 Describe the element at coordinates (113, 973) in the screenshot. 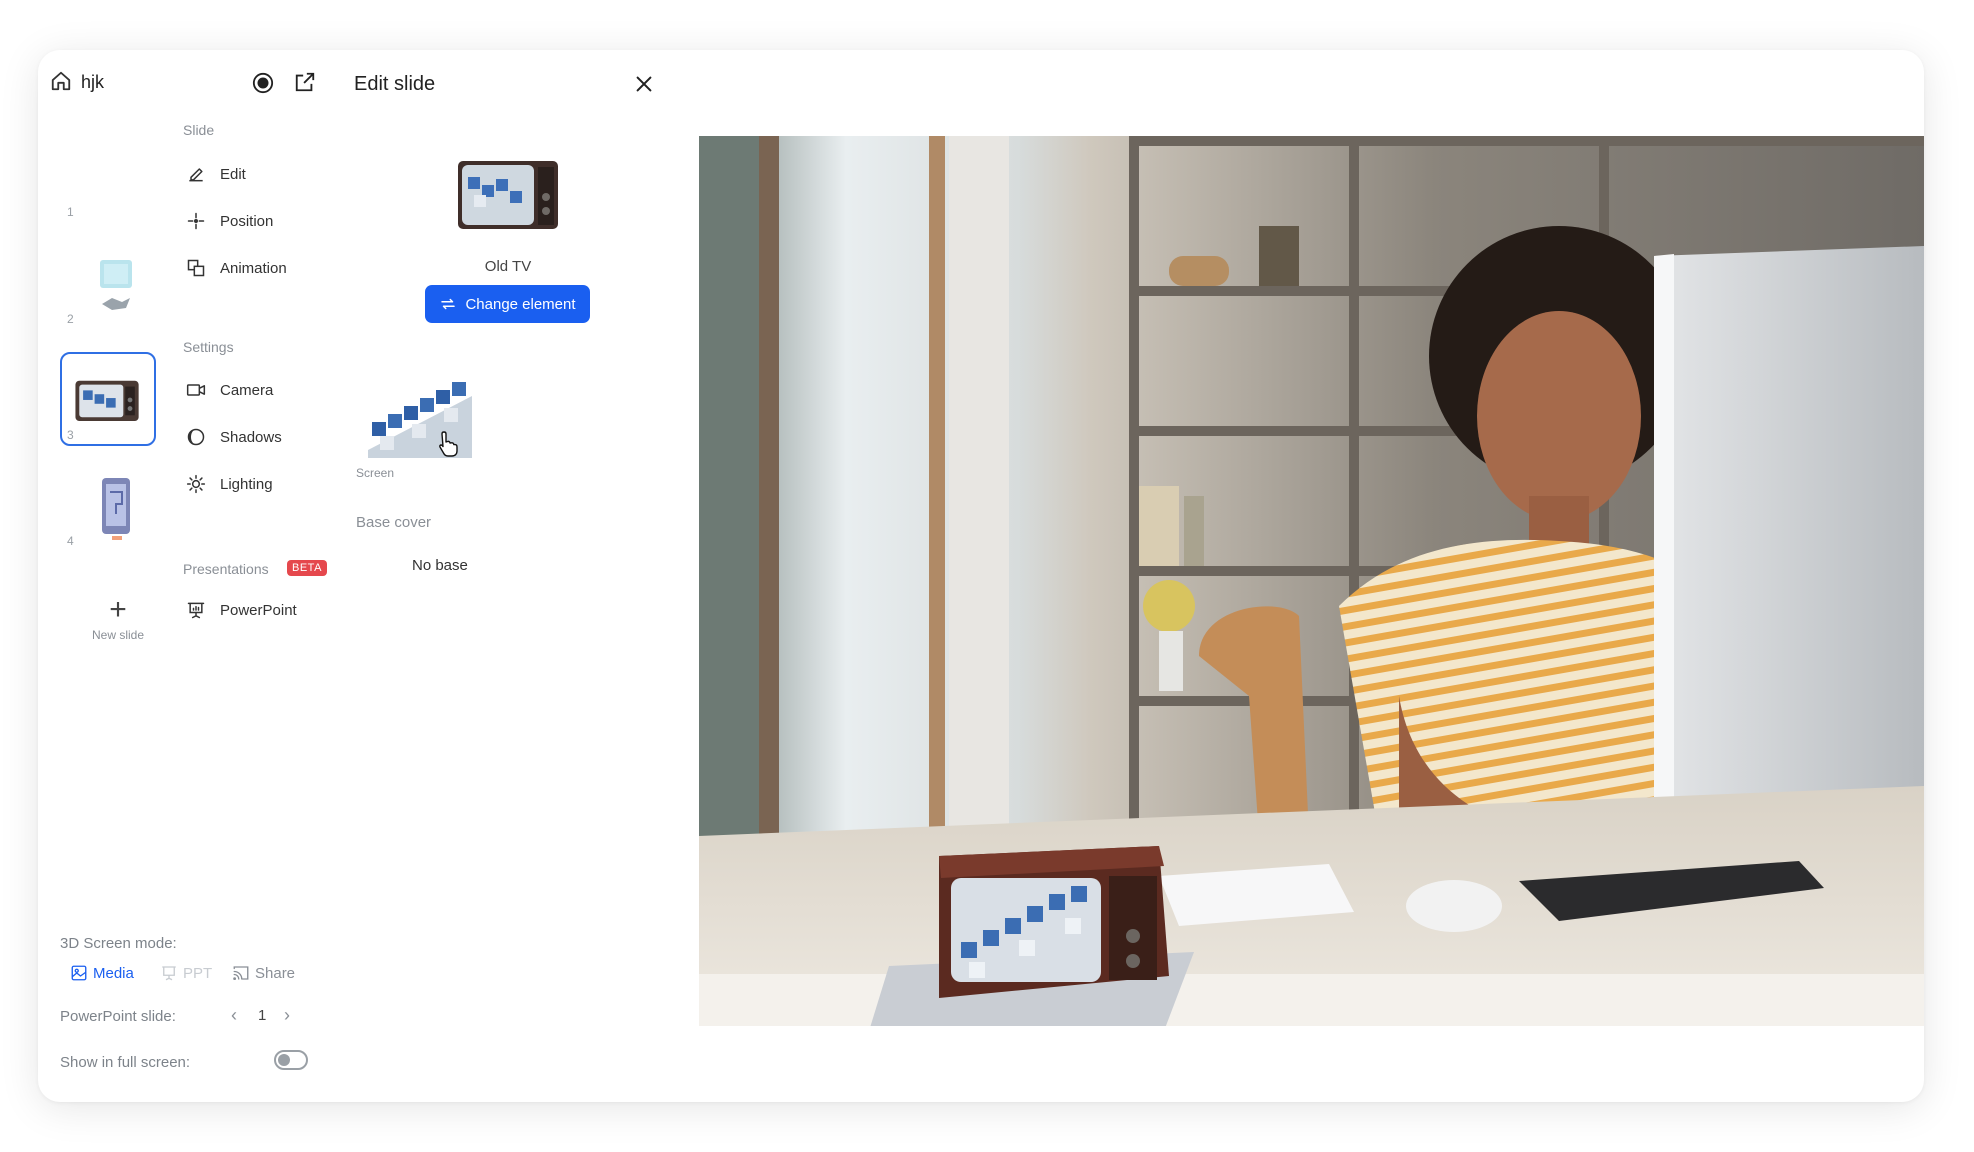

I see `mode-media-label: Media` at that location.